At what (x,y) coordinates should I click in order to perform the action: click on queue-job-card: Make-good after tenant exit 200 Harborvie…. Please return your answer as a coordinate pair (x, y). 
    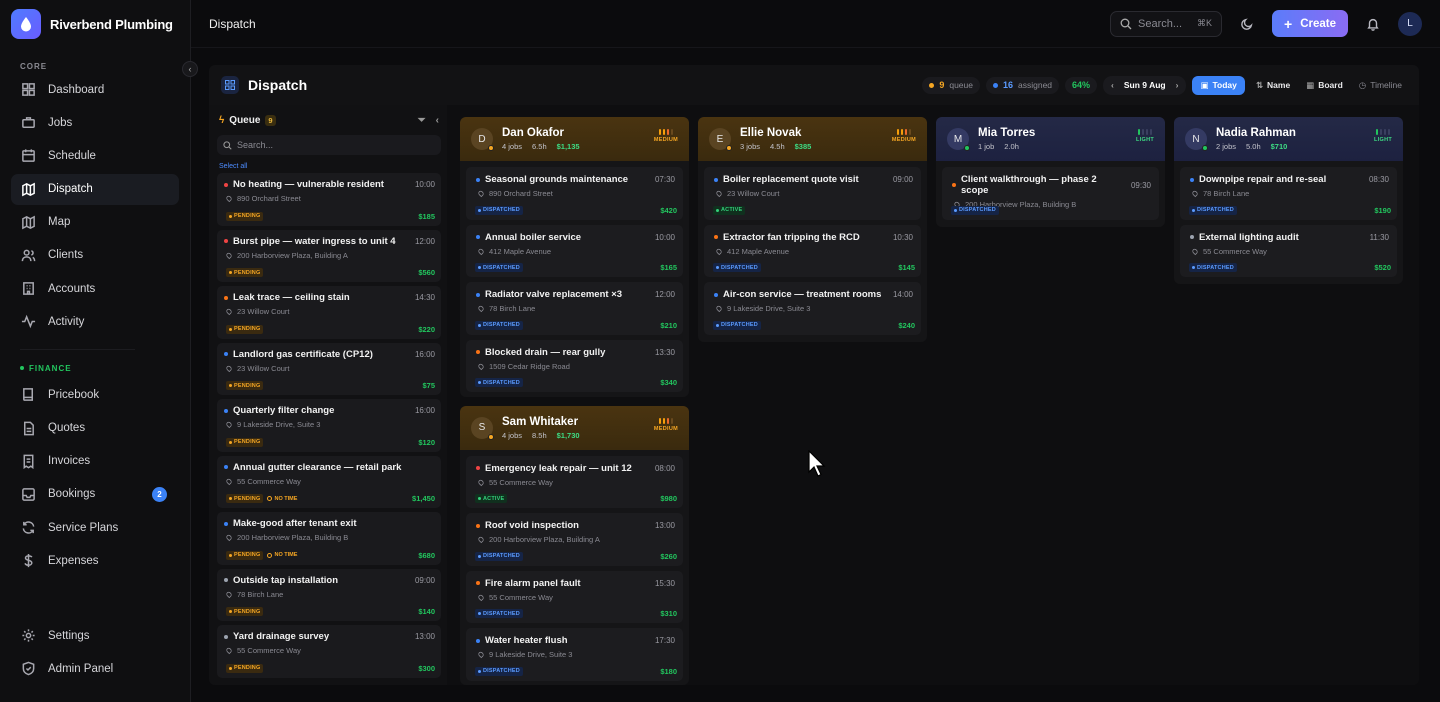
    Looking at the image, I should click on (329, 538).